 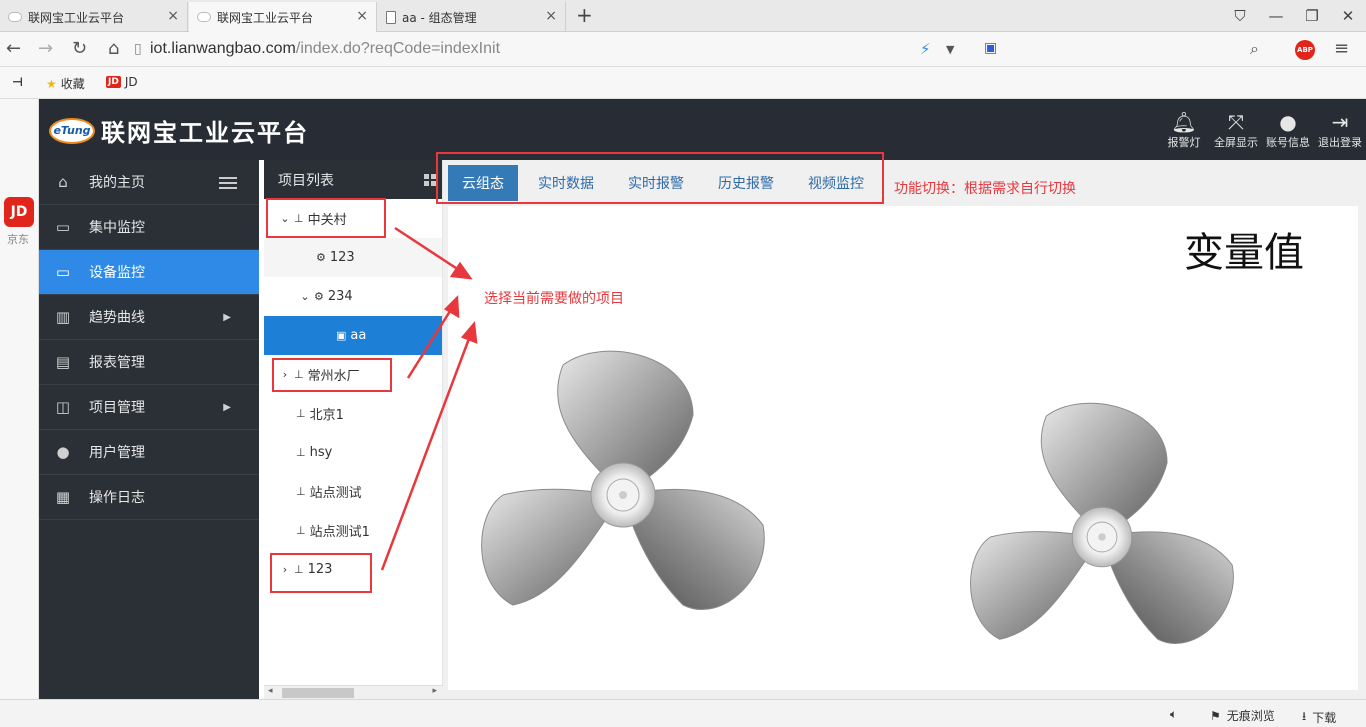 I want to click on browser-tab-title: 联网宝工业云平台, so click(x=265, y=17).